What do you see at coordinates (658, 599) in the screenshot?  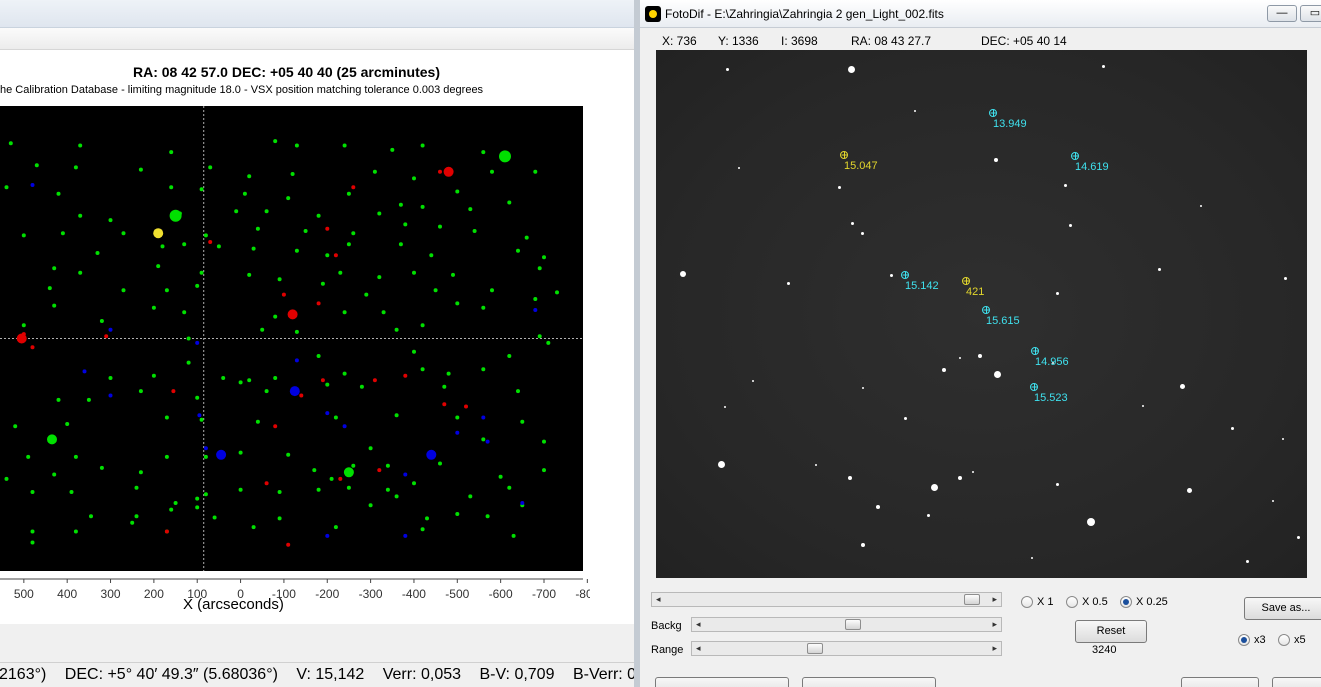 I see `scroll-left-arrow-icon: ◂` at bounding box center [658, 599].